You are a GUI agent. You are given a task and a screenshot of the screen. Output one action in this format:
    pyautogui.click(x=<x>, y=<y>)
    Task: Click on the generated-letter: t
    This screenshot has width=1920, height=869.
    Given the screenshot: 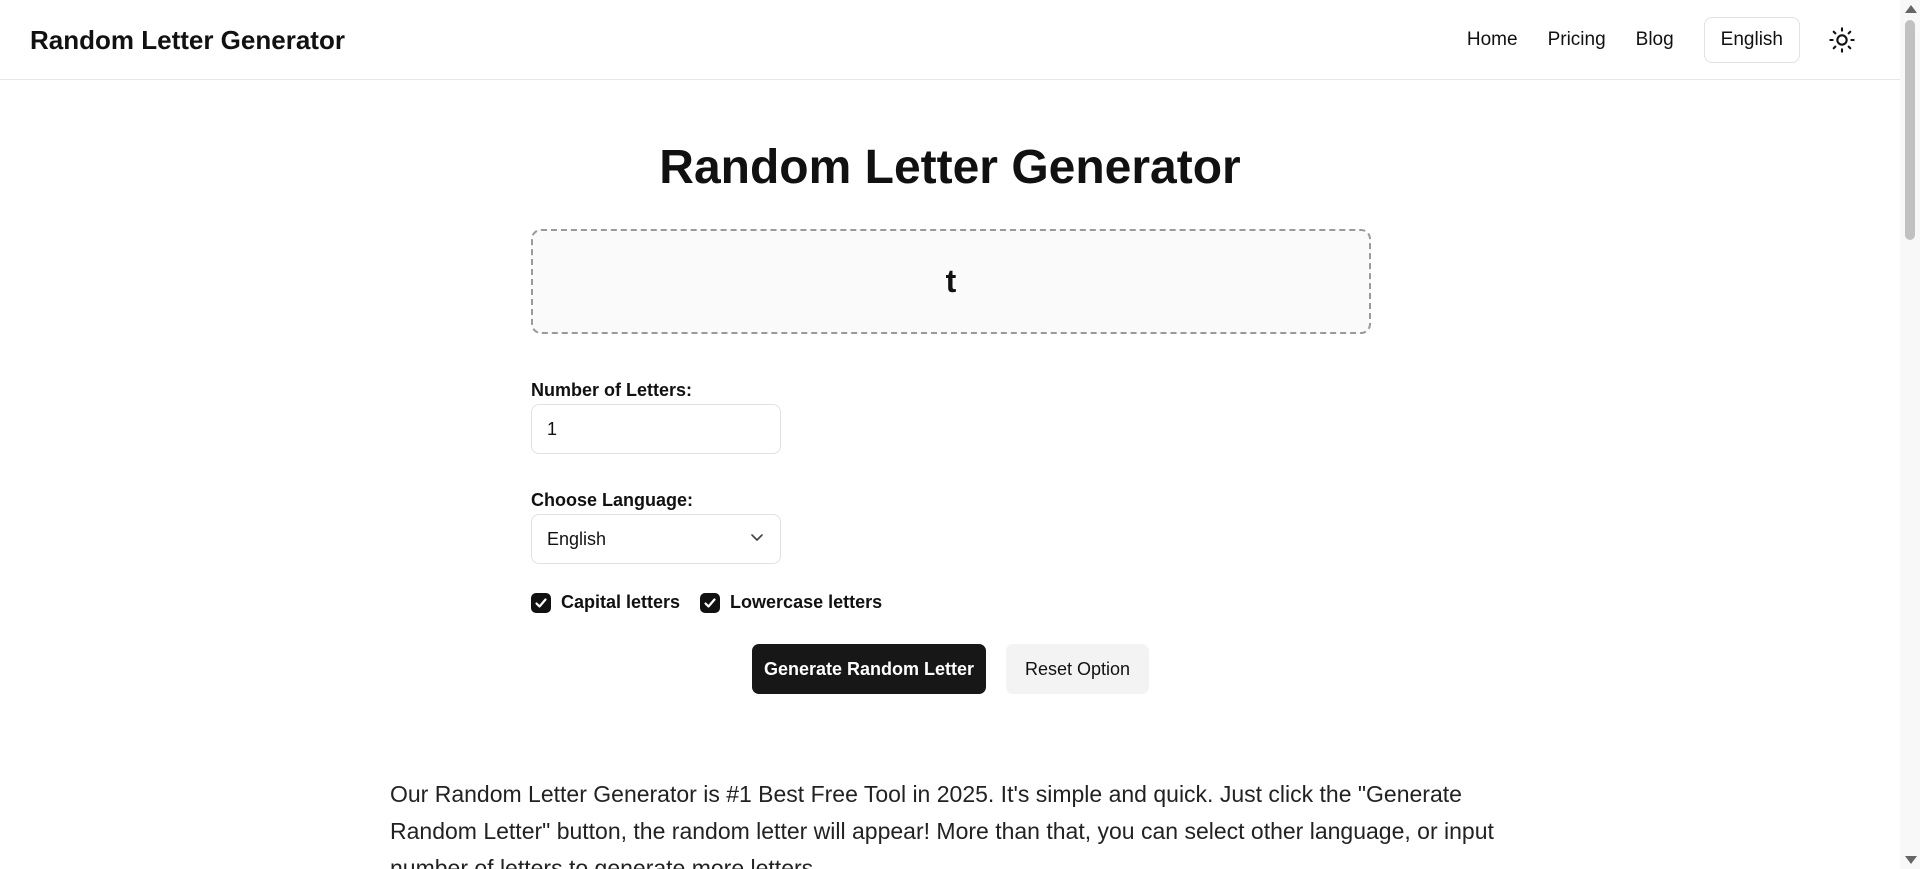 What is the action you would take?
    pyautogui.click(x=951, y=281)
    